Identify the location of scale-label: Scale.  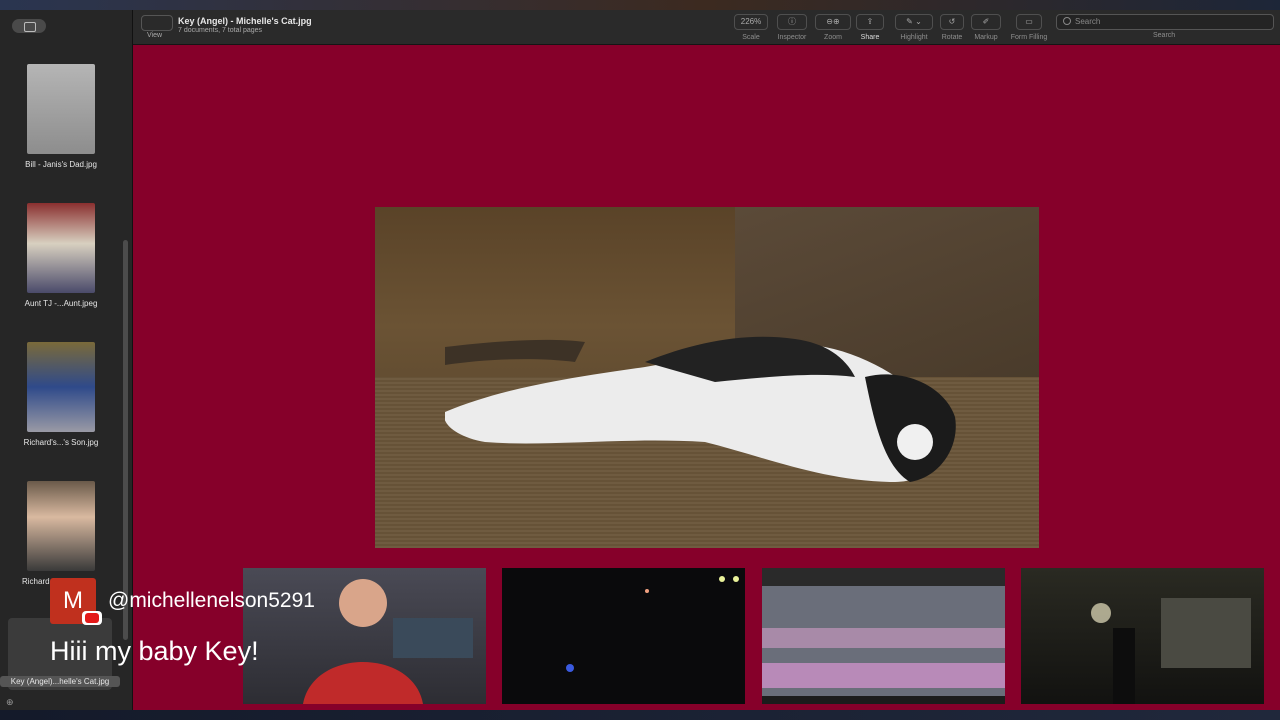
(751, 37).